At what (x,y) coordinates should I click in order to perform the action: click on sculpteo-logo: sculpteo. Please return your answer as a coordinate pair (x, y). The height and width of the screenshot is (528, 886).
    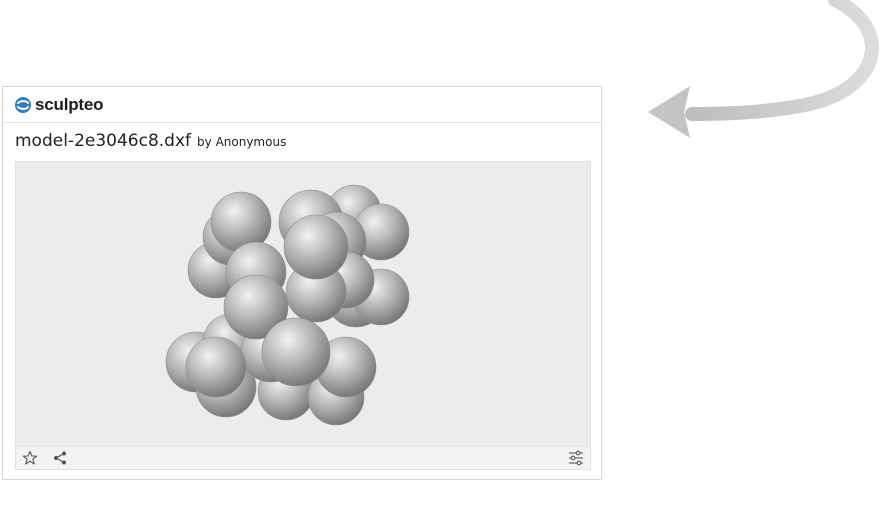
    Looking at the image, I should click on (59, 104).